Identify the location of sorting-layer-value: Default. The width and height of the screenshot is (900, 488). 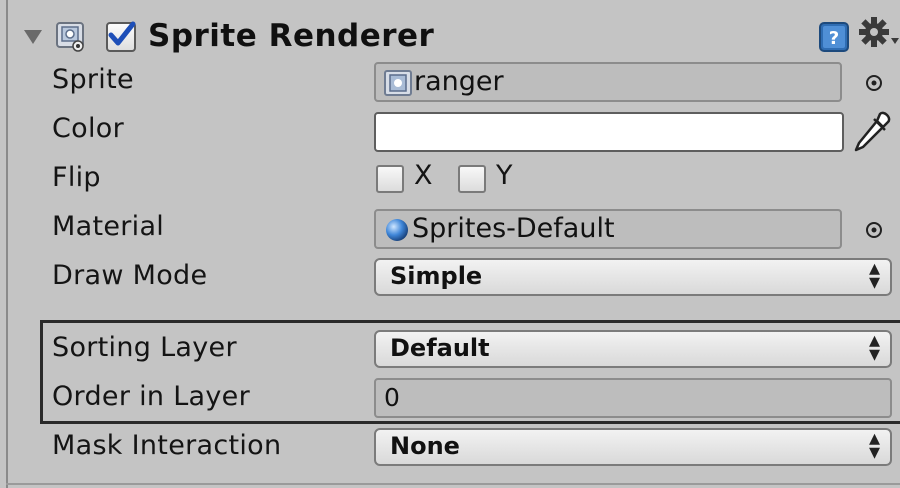
(440, 348).